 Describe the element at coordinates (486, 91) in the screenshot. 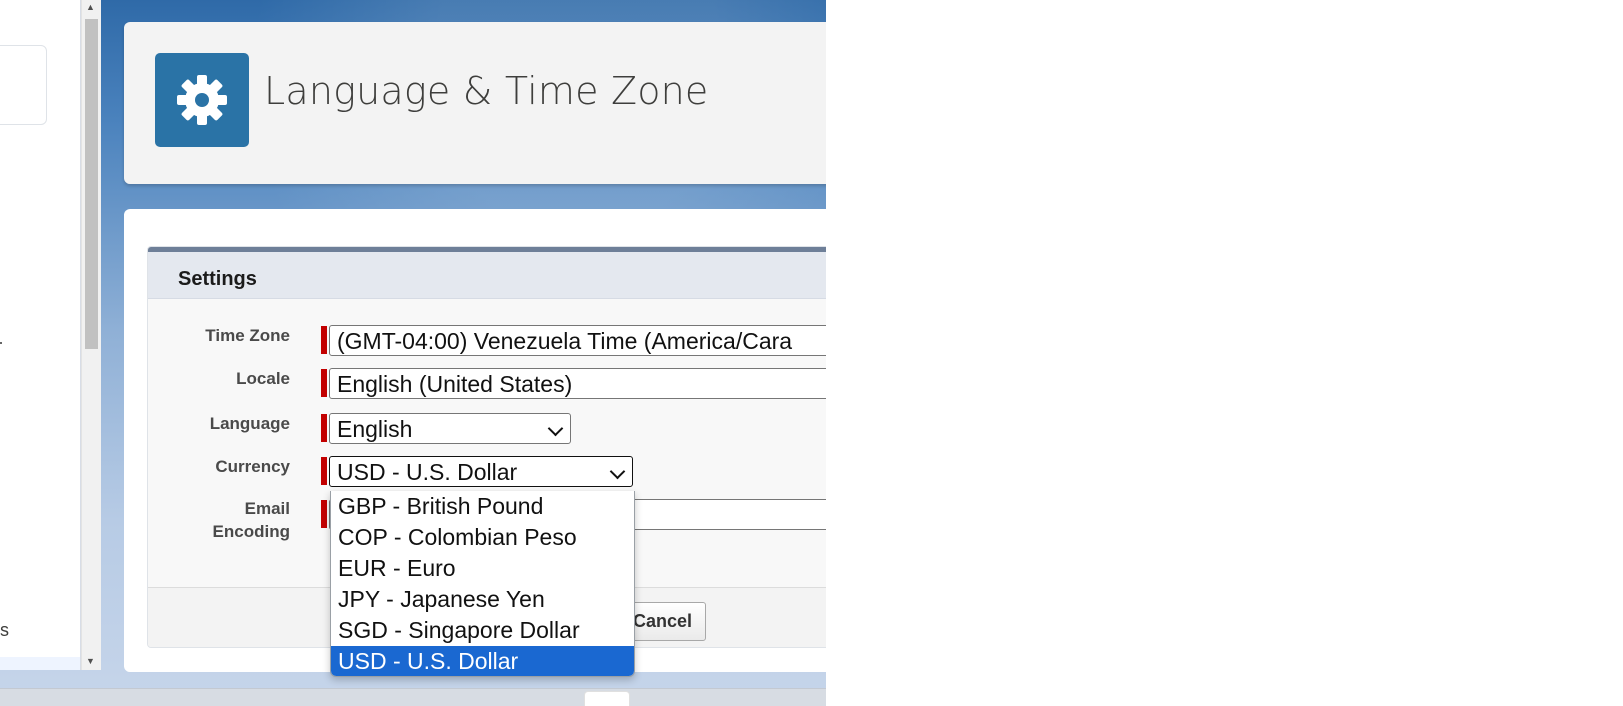

I see `page-title: Language & Time Zone` at that location.